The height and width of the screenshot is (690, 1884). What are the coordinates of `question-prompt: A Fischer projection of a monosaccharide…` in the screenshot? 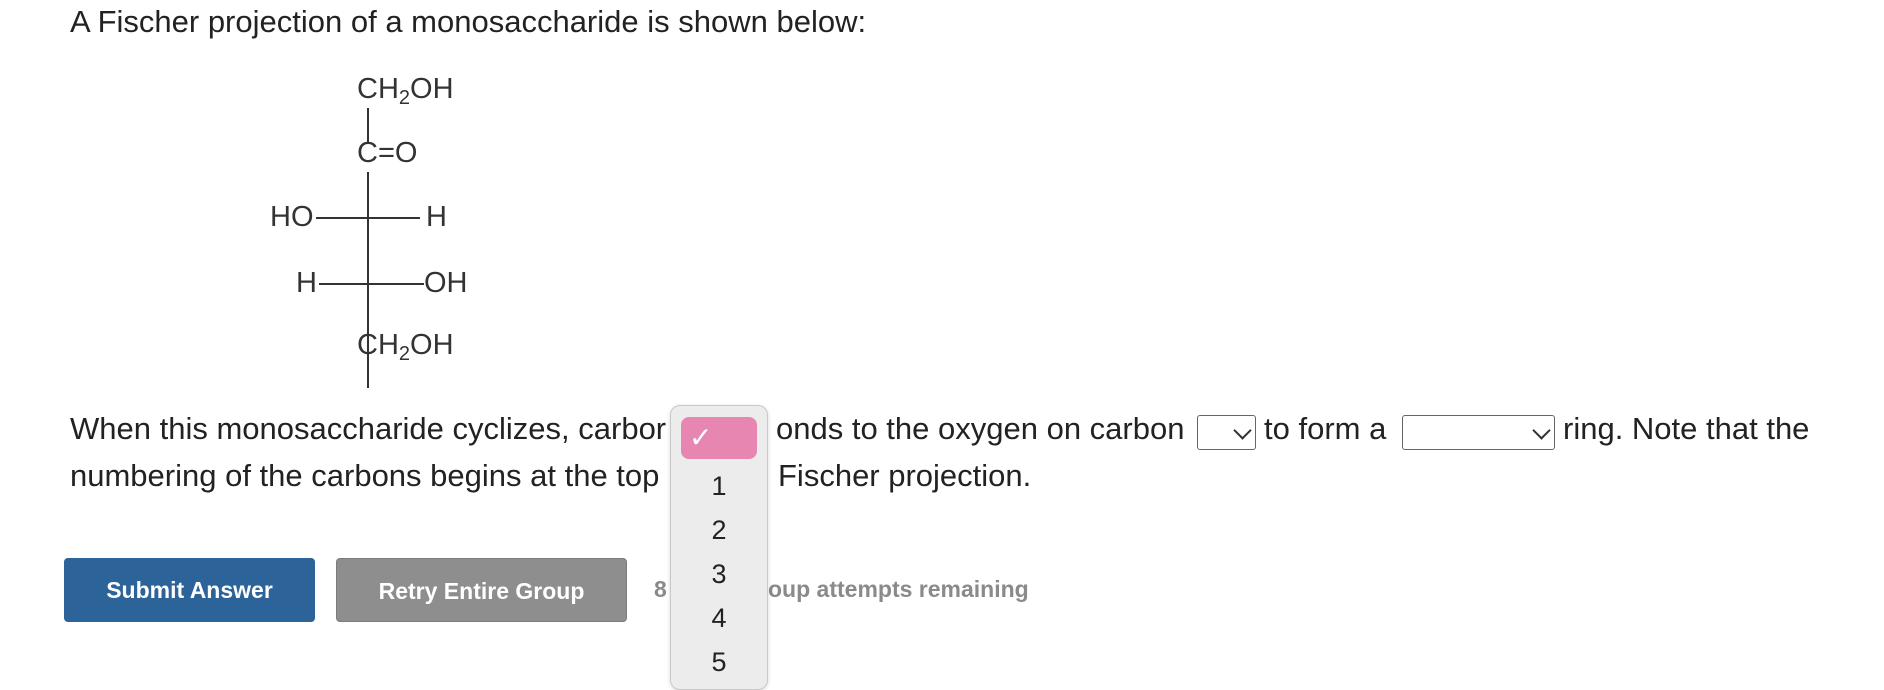 It's located at (468, 21).